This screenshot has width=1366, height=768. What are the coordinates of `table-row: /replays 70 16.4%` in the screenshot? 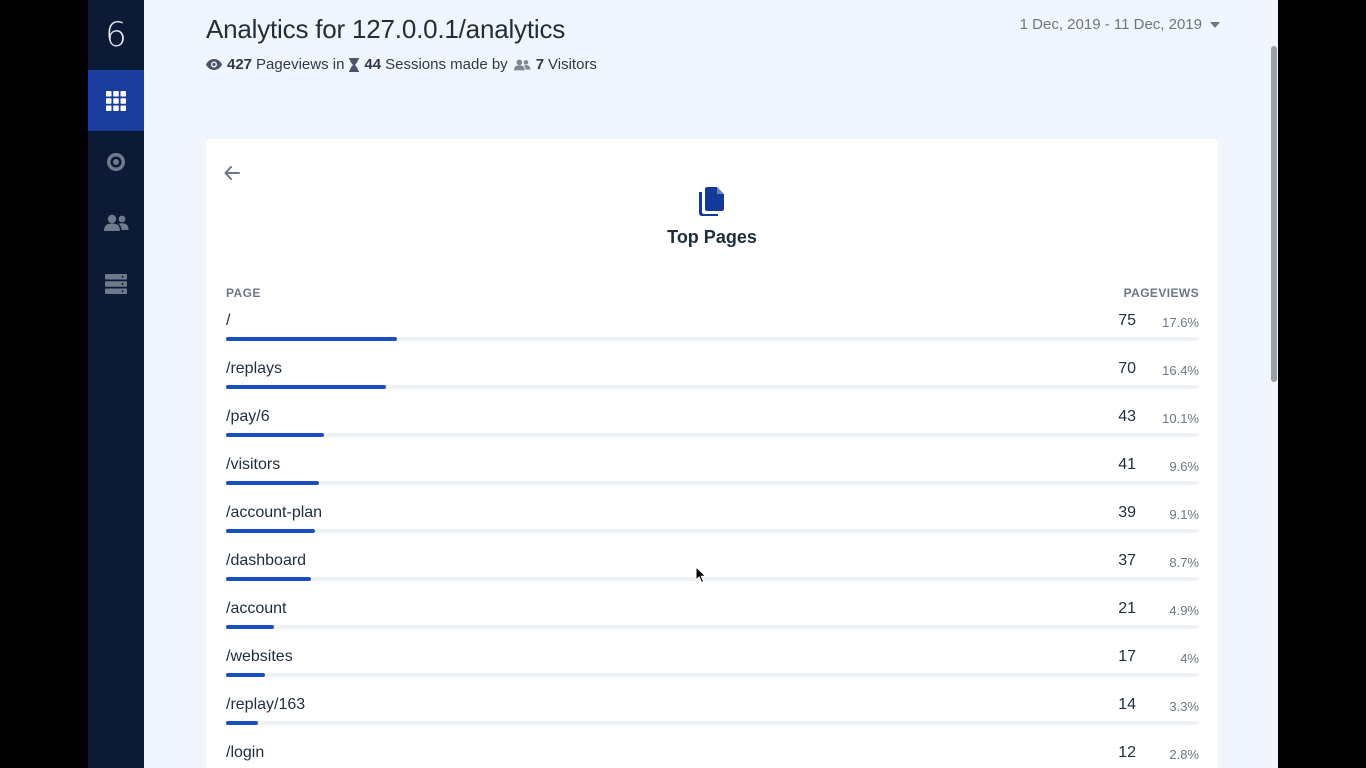 It's located at (712, 381).